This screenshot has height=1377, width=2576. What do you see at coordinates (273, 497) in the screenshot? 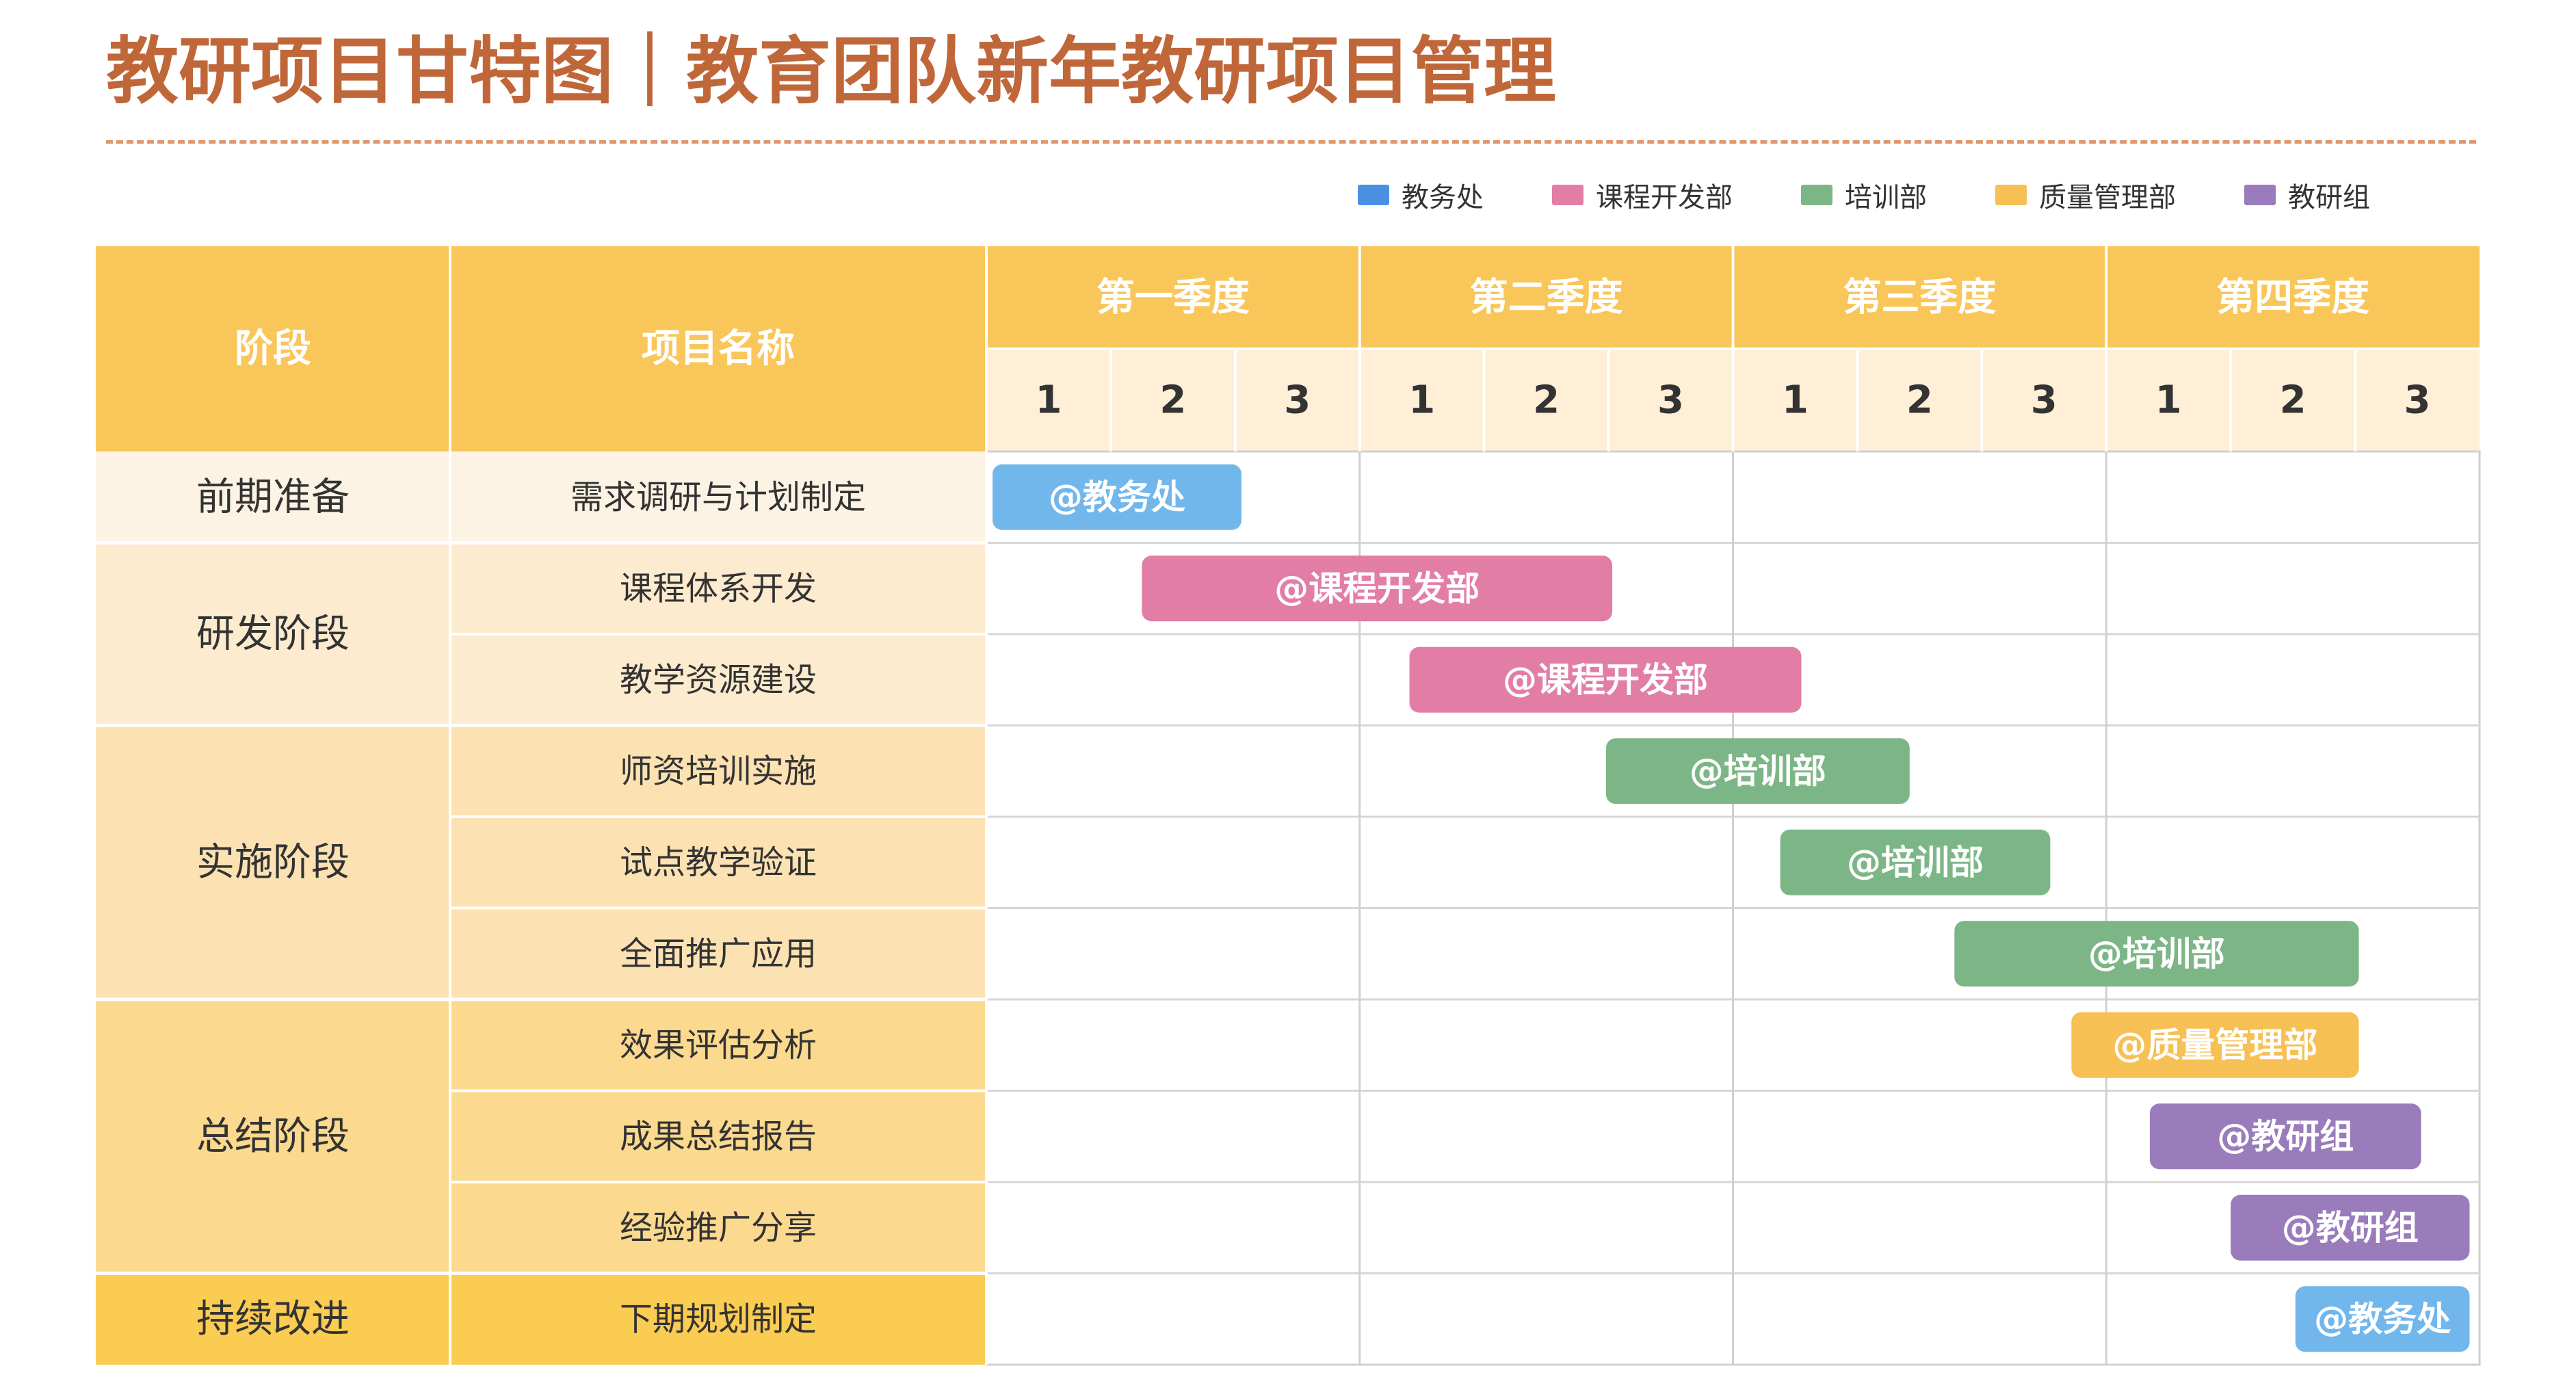
I see `stage-label: 前期准备` at bounding box center [273, 497].